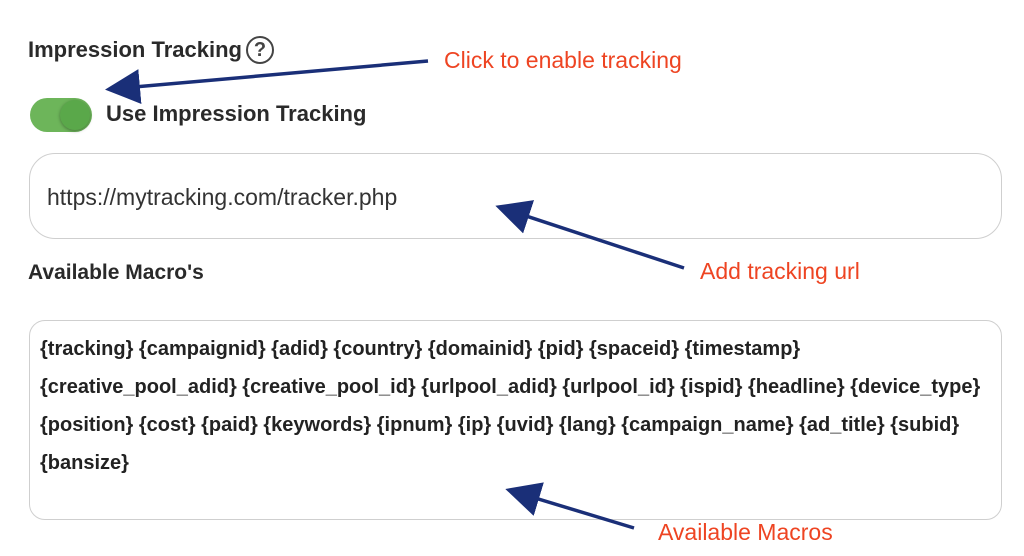 This screenshot has width=1024, height=556. Describe the element at coordinates (780, 271) in the screenshot. I see `annotation-add-url: Add tracking url` at that location.